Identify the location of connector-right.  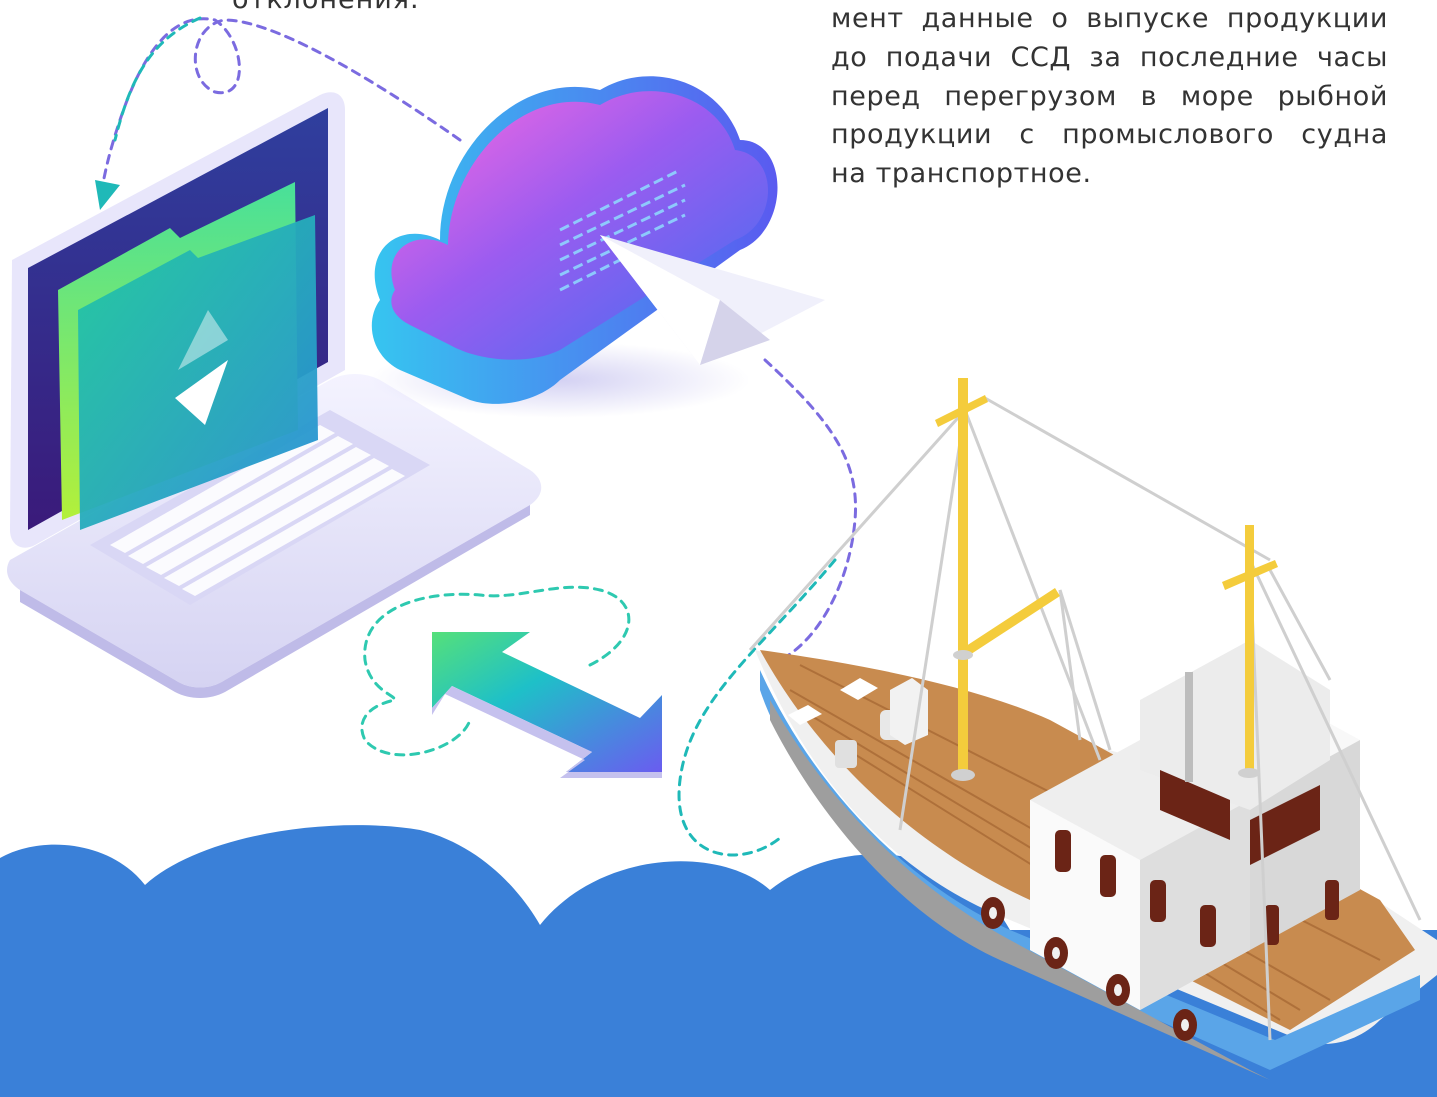
(810, 510).